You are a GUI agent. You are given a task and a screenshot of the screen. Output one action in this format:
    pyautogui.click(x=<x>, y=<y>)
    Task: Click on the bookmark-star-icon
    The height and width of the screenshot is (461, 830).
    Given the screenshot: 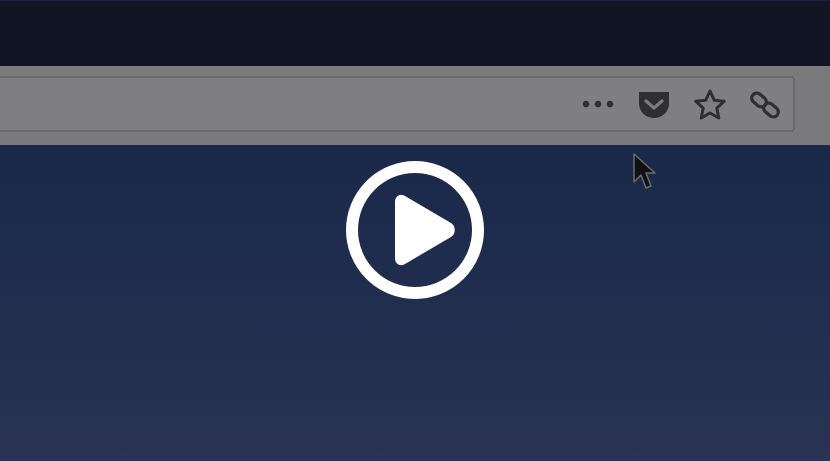 What is the action you would take?
    pyautogui.click(x=710, y=105)
    